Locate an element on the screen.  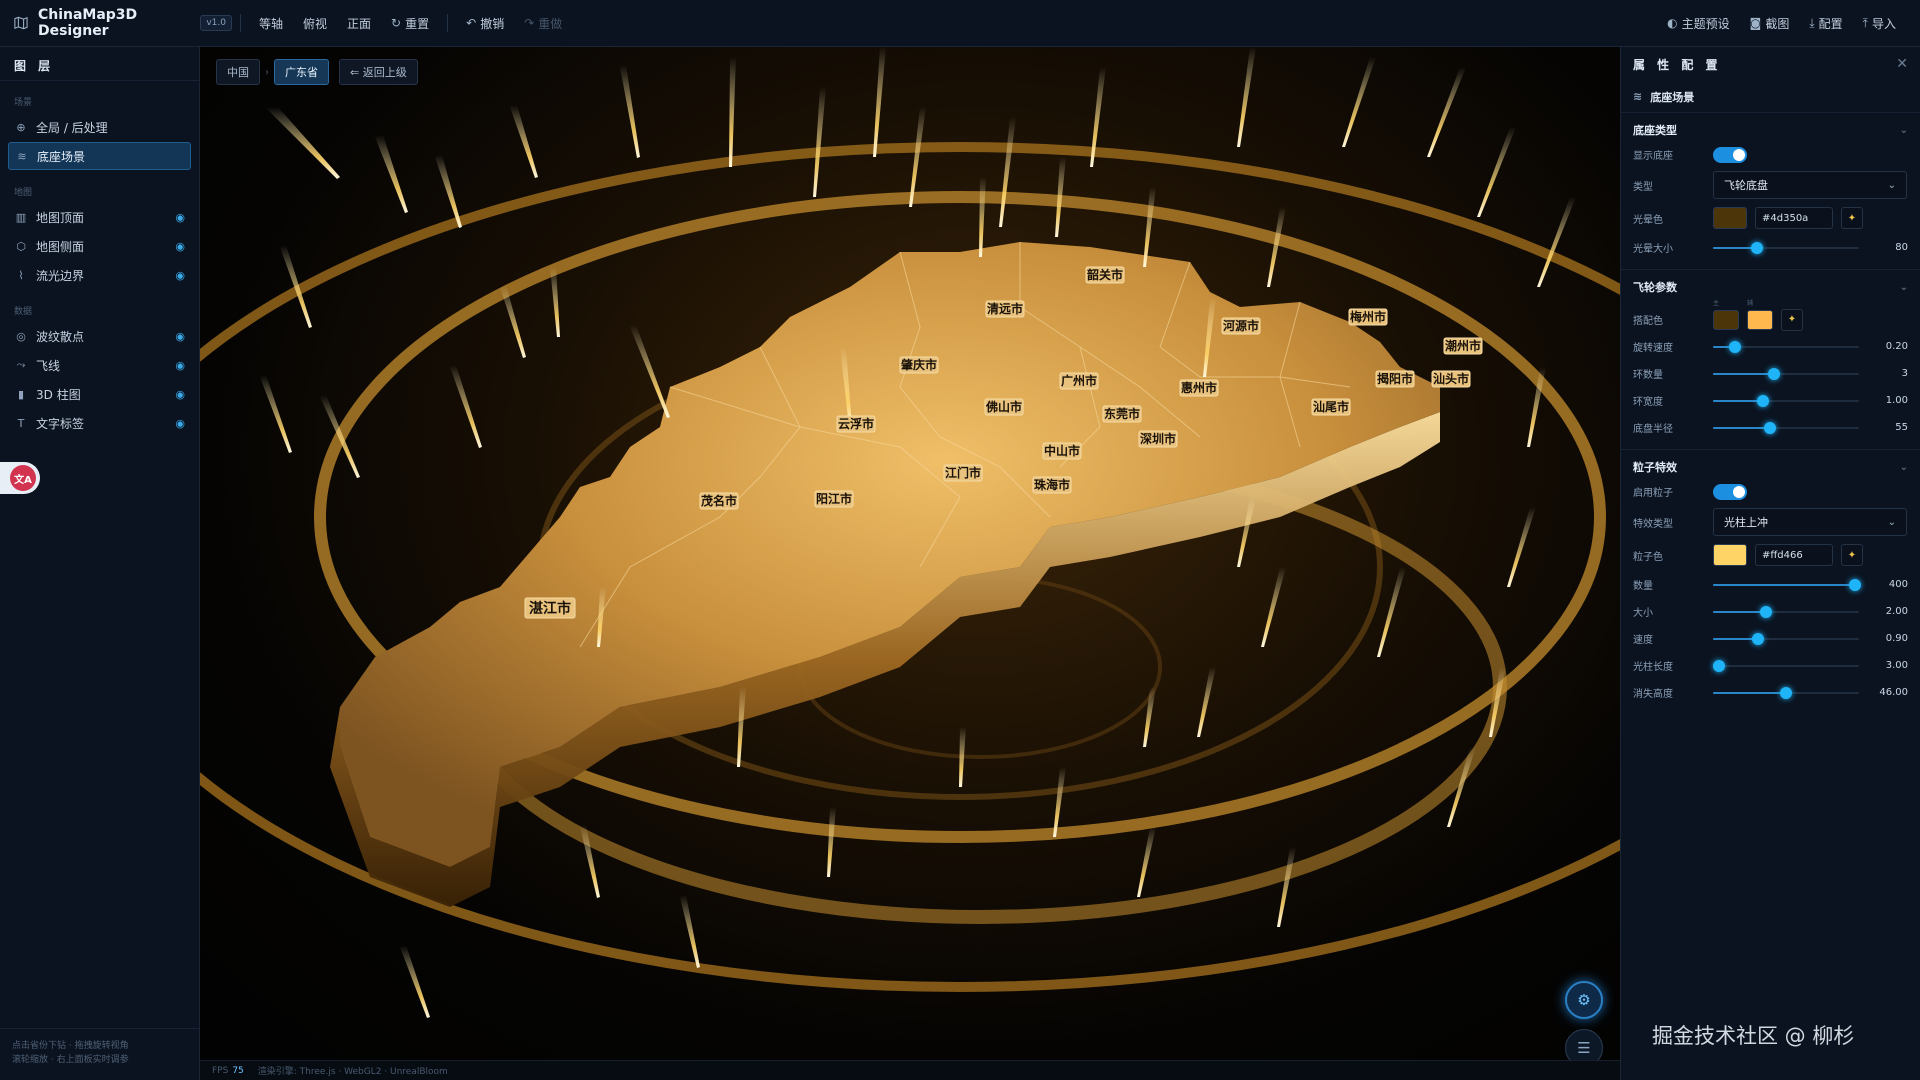
city-label-qingyuan: 清远市 is located at coordinates (1005, 309).